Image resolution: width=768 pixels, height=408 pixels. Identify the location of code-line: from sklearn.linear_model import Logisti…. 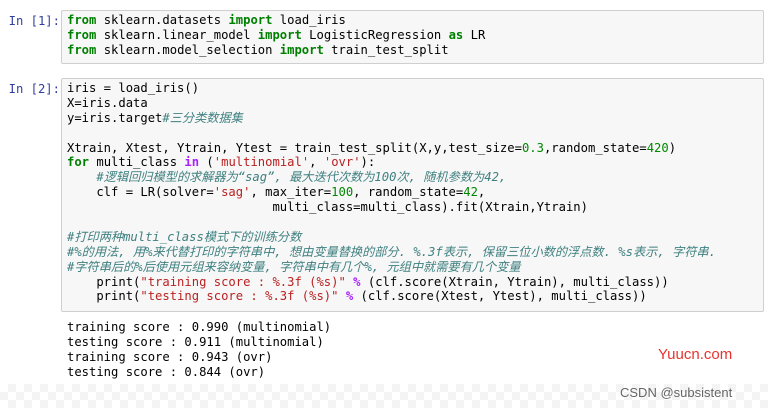
(412, 35).